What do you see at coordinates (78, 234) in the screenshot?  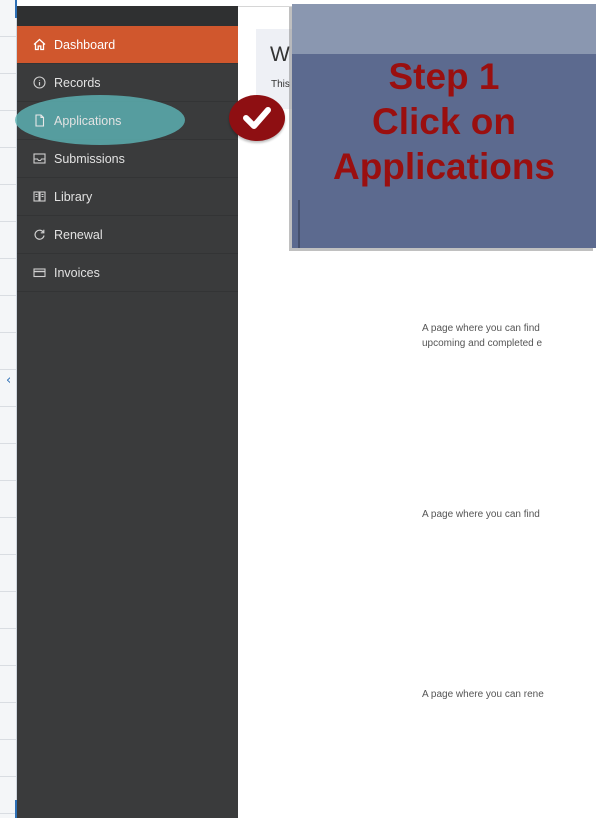 I see `sidebar-item-label: Renewal` at bounding box center [78, 234].